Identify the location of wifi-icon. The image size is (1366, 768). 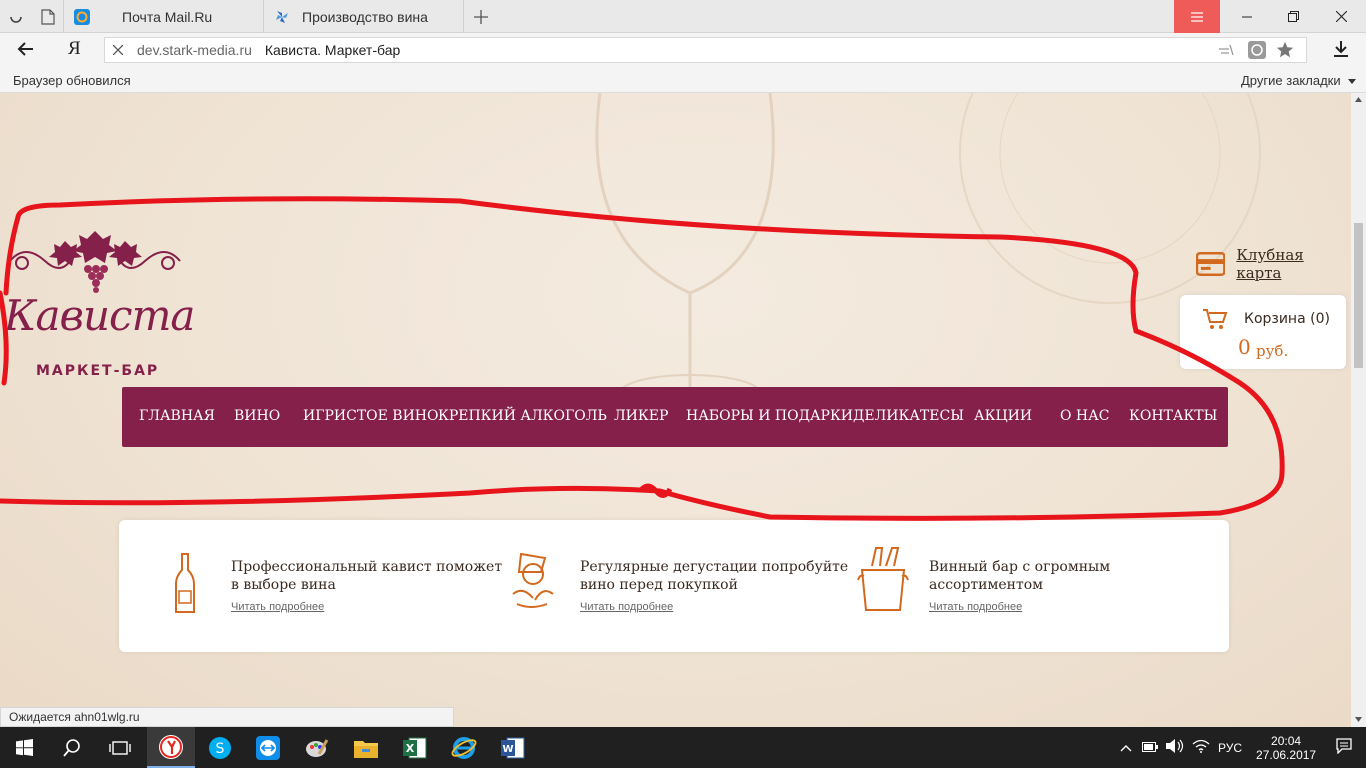
(1201, 747).